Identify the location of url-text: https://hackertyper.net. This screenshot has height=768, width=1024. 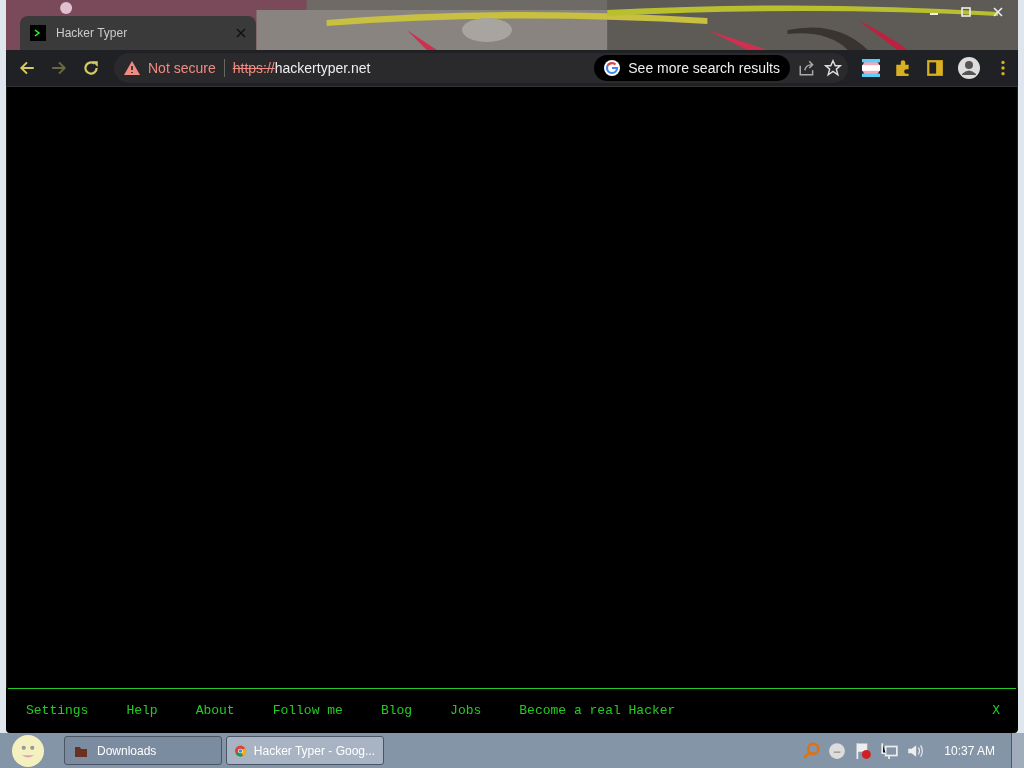
(301, 68).